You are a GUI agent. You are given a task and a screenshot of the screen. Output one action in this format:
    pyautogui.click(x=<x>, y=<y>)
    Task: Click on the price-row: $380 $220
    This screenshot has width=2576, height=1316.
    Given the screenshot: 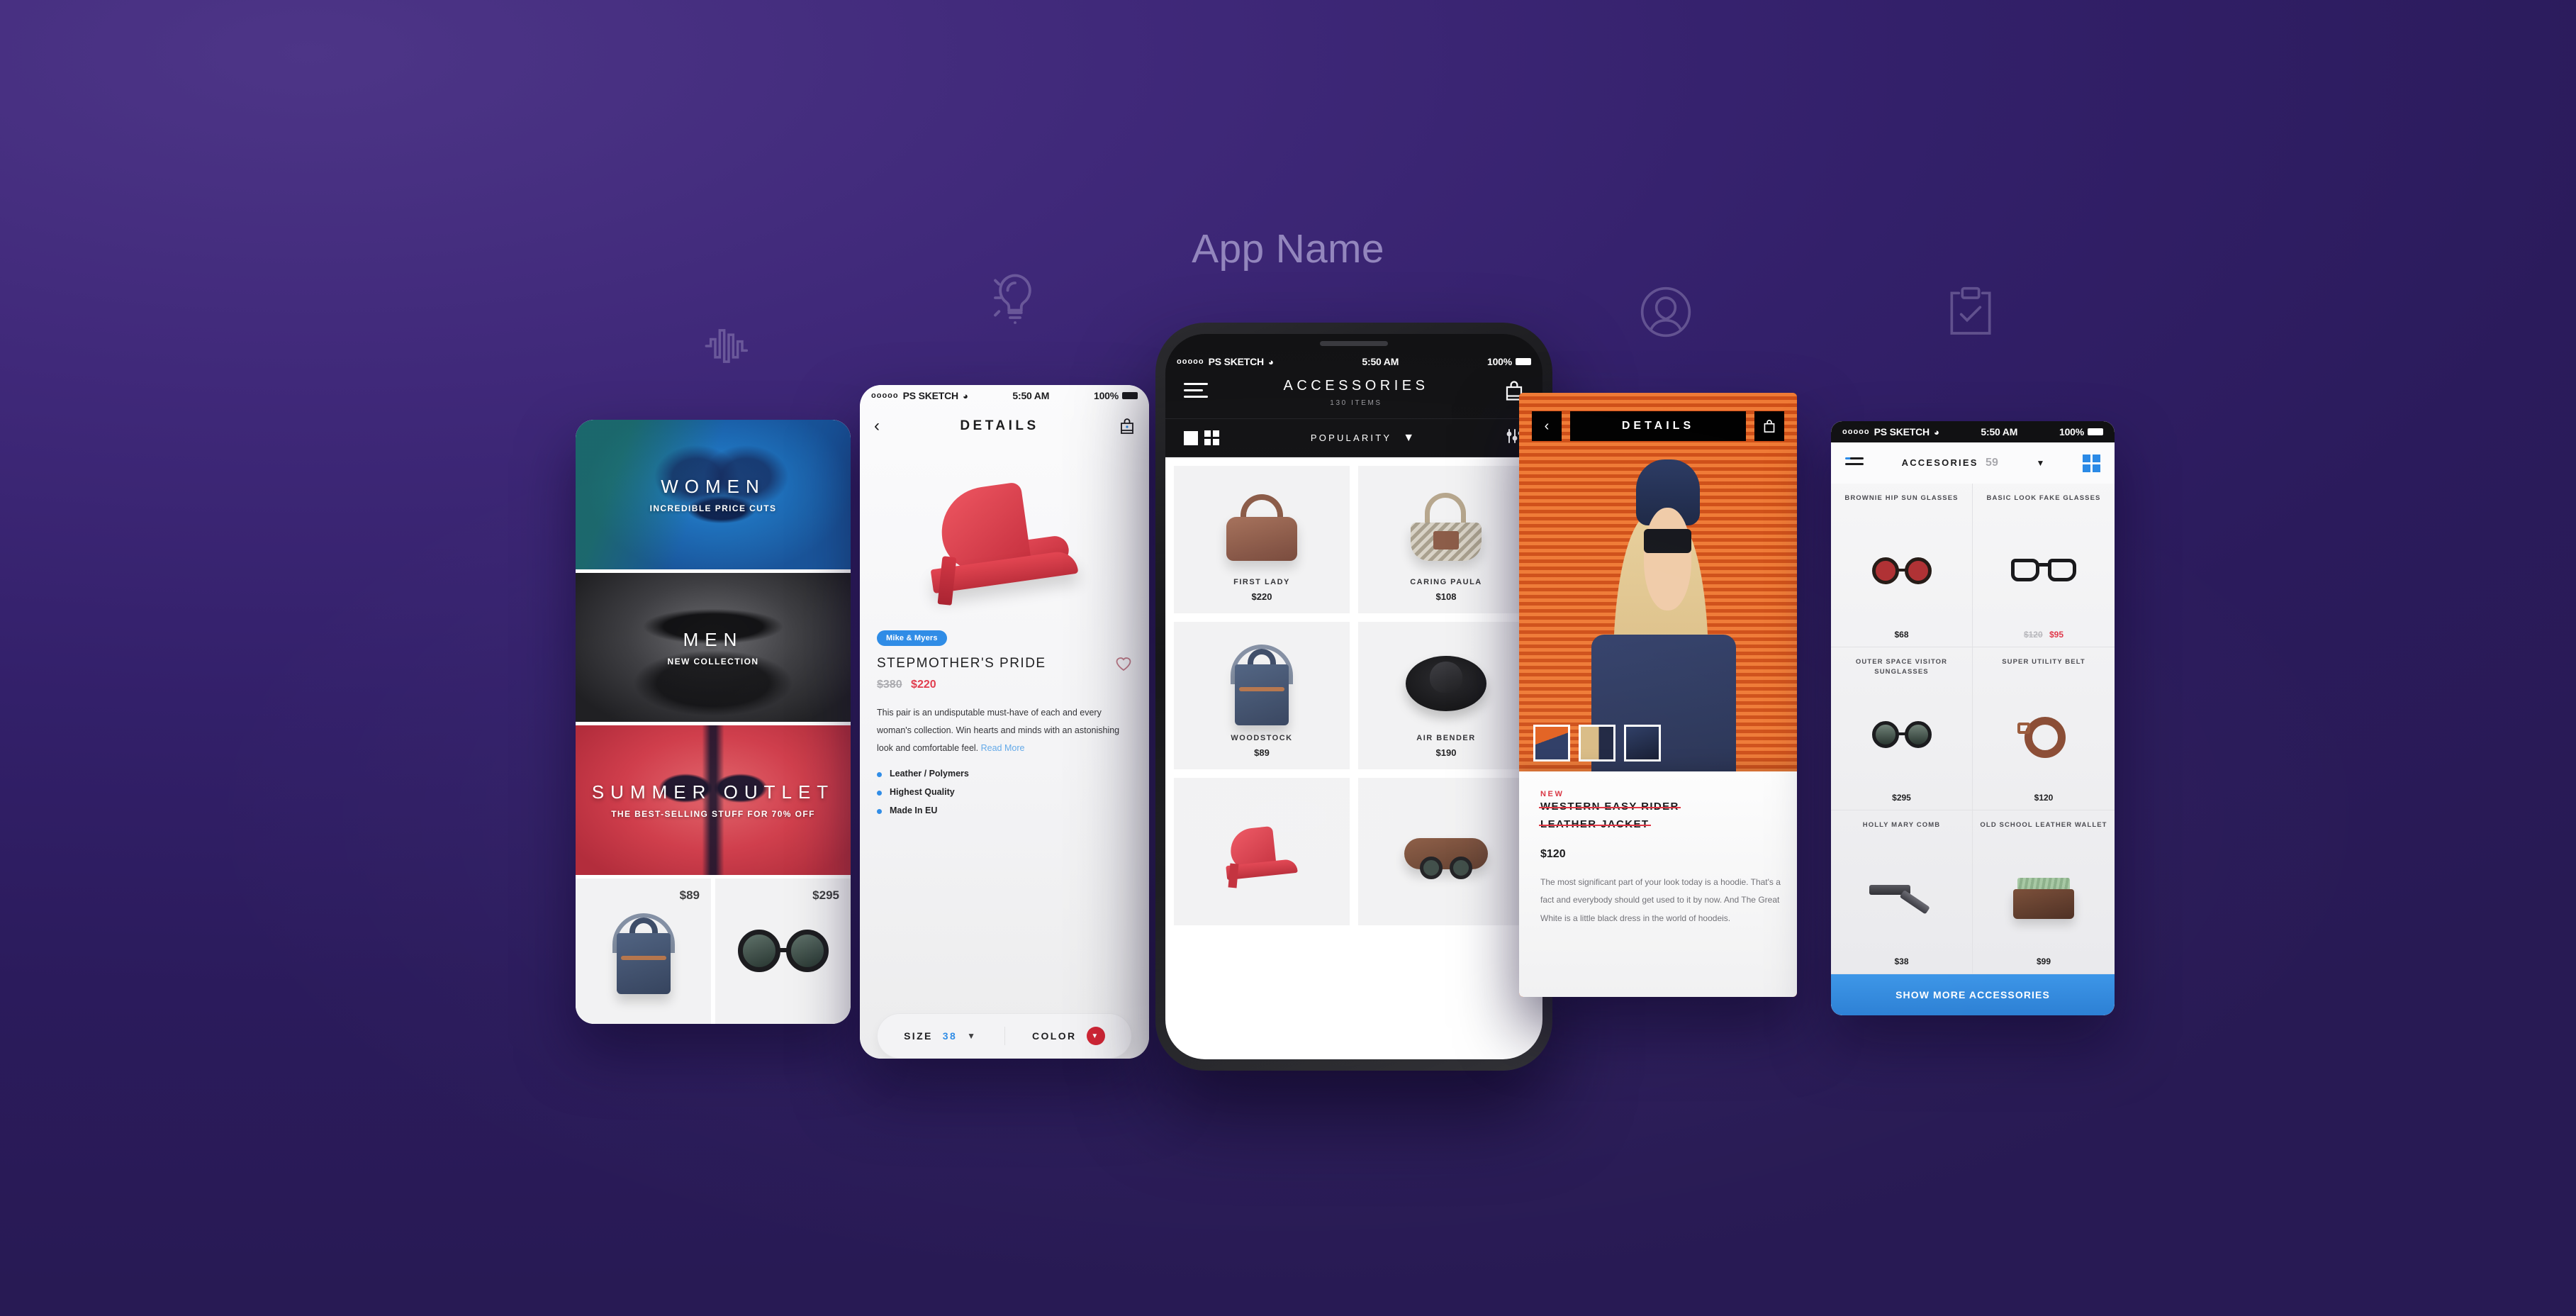 What is the action you would take?
    pyautogui.click(x=1004, y=685)
    